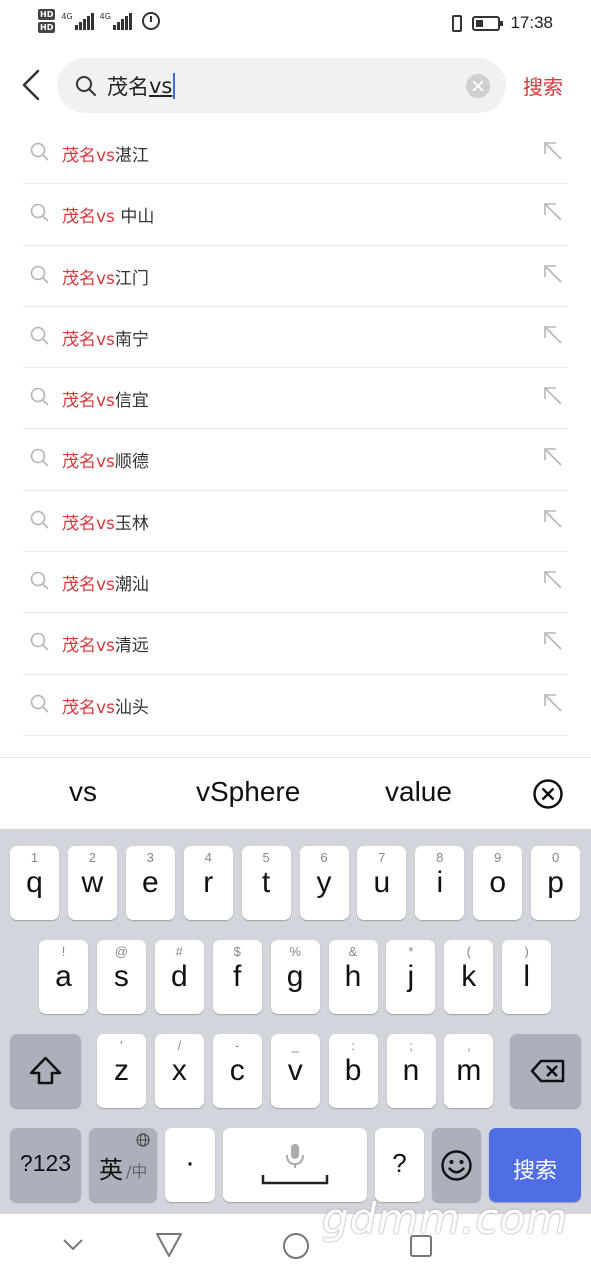 This screenshot has height=1280, width=591. Describe the element at coordinates (411, 977) in the screenshot. I see `key-j: * j` at that location.